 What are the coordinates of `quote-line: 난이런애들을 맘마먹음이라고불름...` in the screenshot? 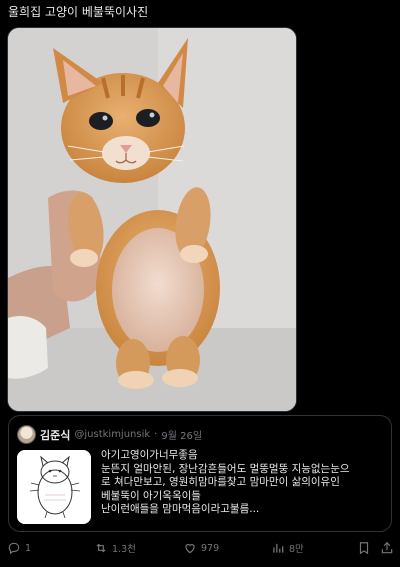 It's located at (180, 509).